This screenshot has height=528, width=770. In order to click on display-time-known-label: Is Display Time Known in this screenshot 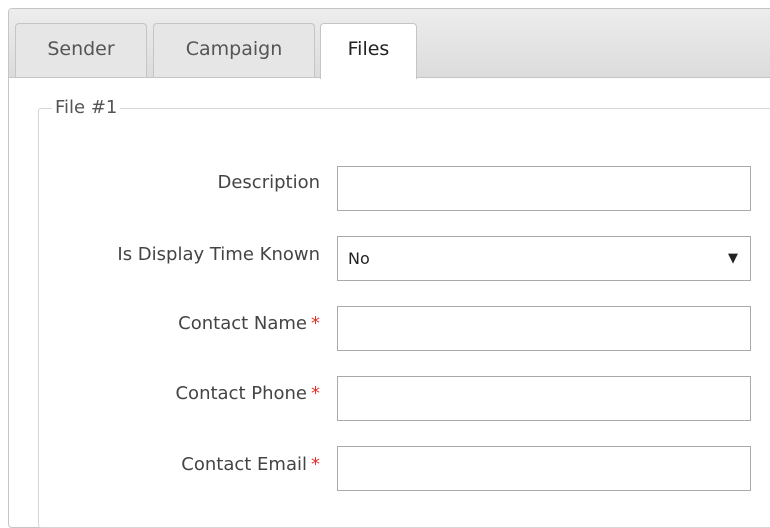, I will do `click(218, 254)`.